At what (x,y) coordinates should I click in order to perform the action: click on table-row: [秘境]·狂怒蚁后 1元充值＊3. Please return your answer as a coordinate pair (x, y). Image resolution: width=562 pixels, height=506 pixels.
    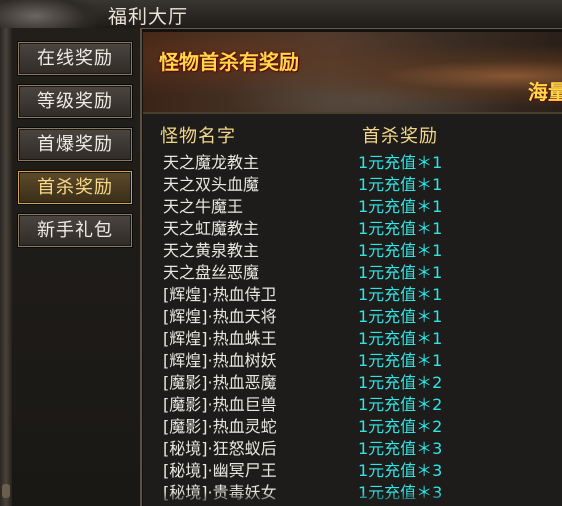
    Looking at the image, I should click on (352, 446).